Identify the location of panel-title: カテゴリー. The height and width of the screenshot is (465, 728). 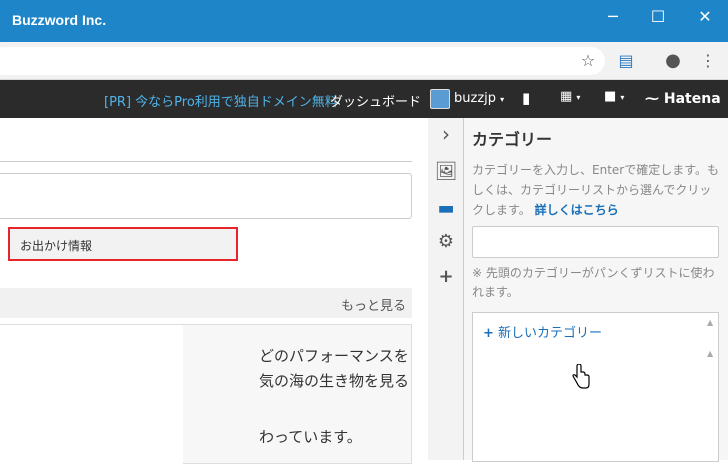
(512, 139).